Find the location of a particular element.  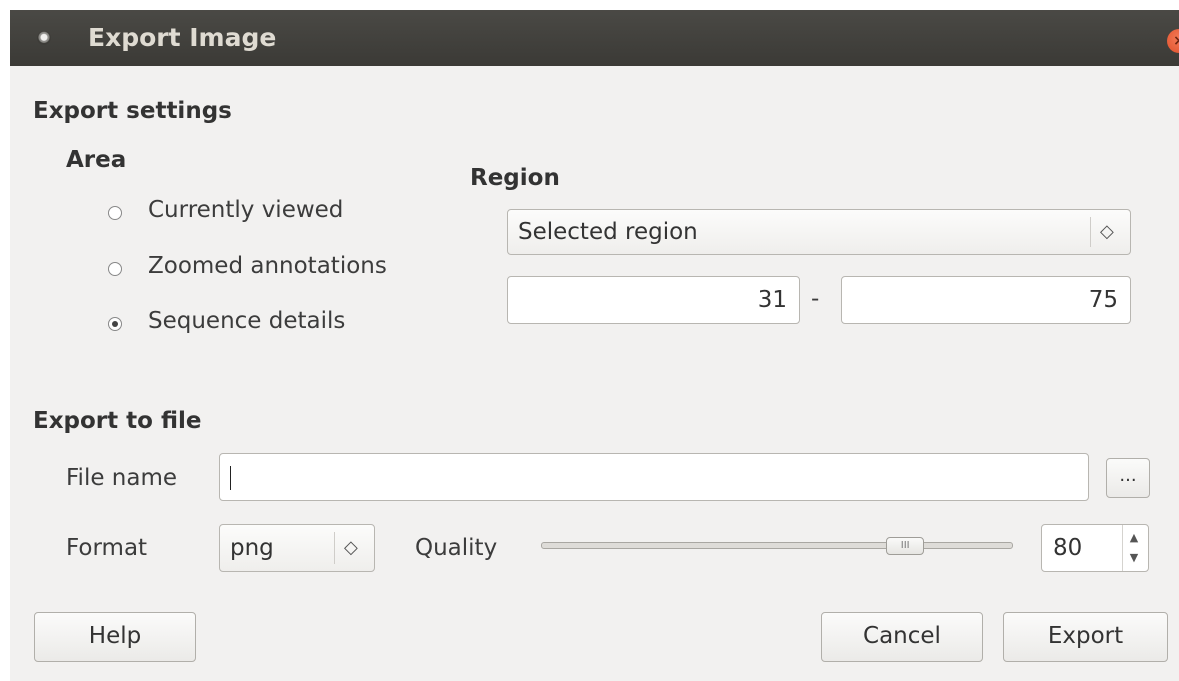

file-name-input is located at coordinates (654, 477).